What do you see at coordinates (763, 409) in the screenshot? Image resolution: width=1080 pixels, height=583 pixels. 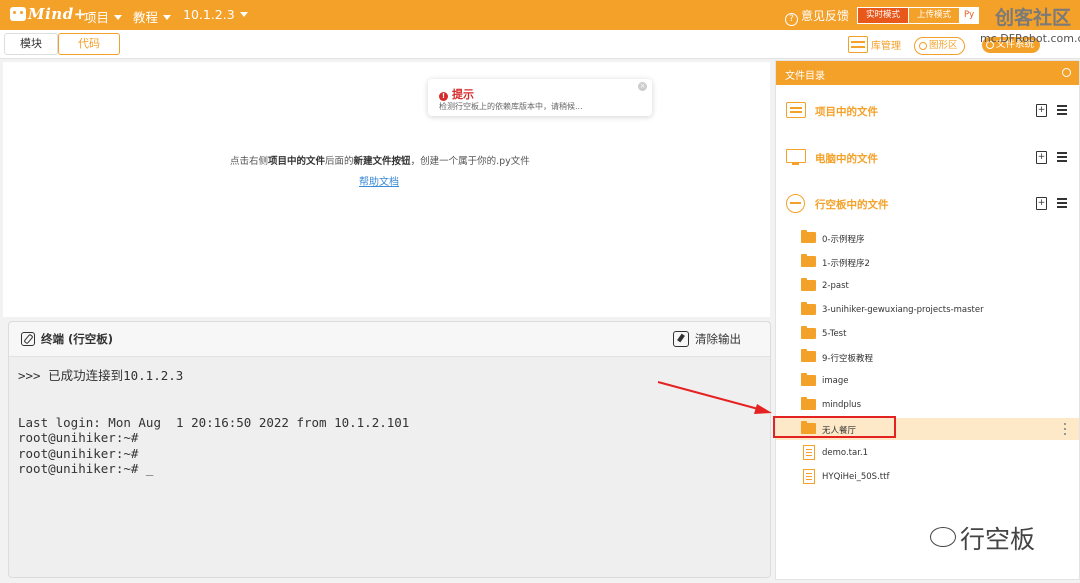 I see `annotation-arrow-head` at bounding box center [763, 409].